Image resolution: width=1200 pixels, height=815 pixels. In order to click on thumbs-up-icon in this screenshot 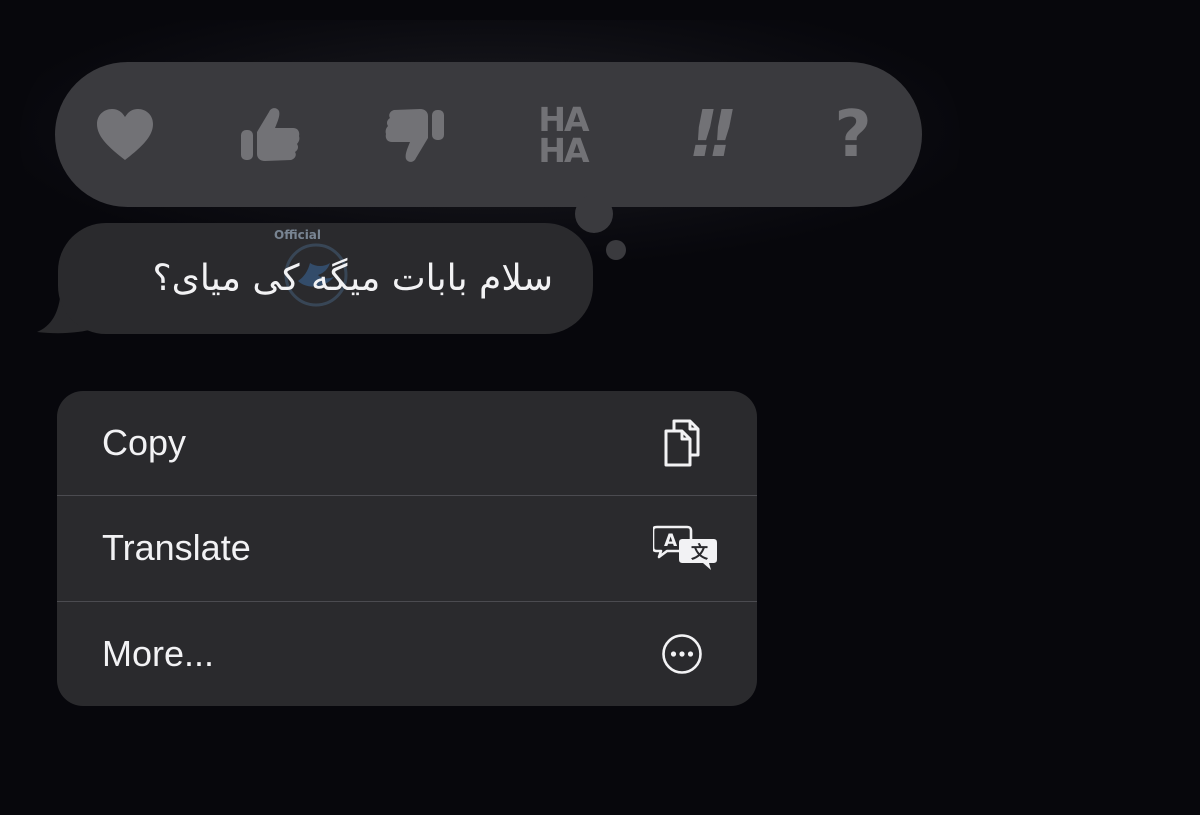, I will do `click(270, 134)`.